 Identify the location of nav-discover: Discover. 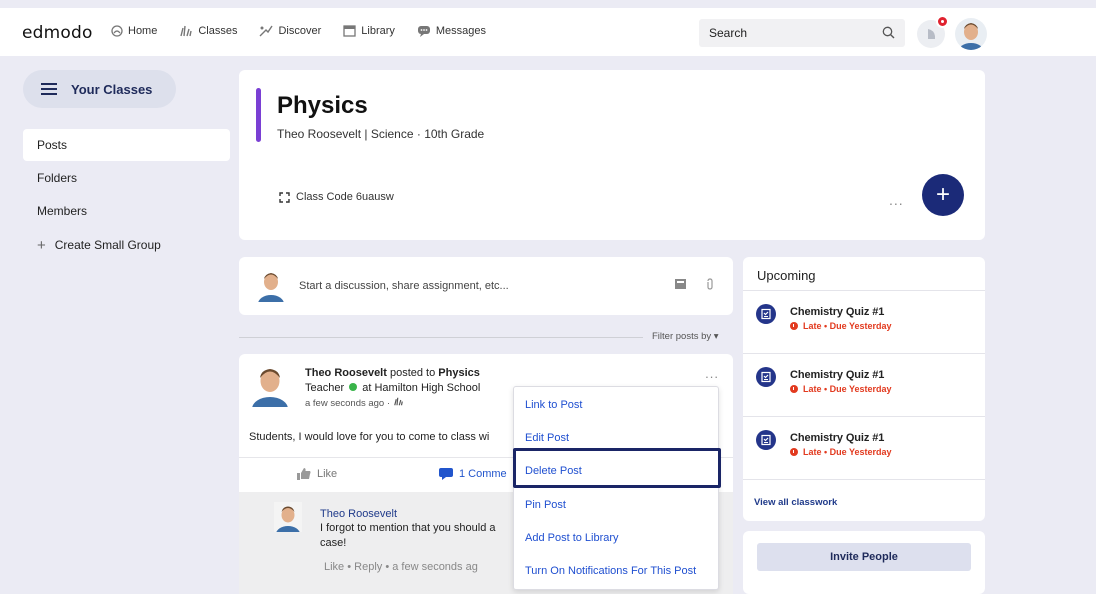
(290, 31).